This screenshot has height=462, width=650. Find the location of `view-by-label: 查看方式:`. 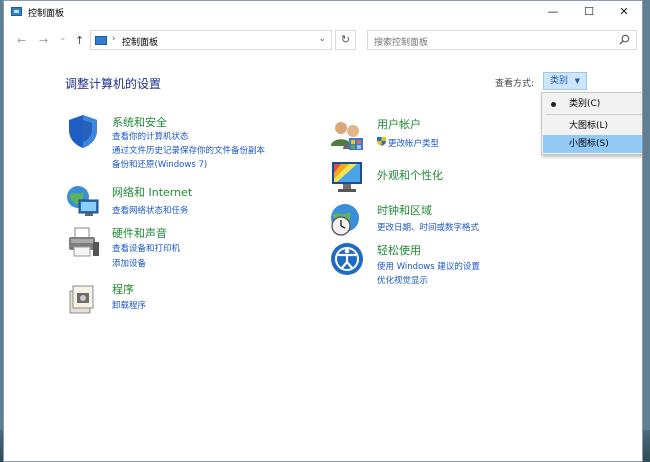

view-by-label: 查看方式: is located at coordinates (515, 84).